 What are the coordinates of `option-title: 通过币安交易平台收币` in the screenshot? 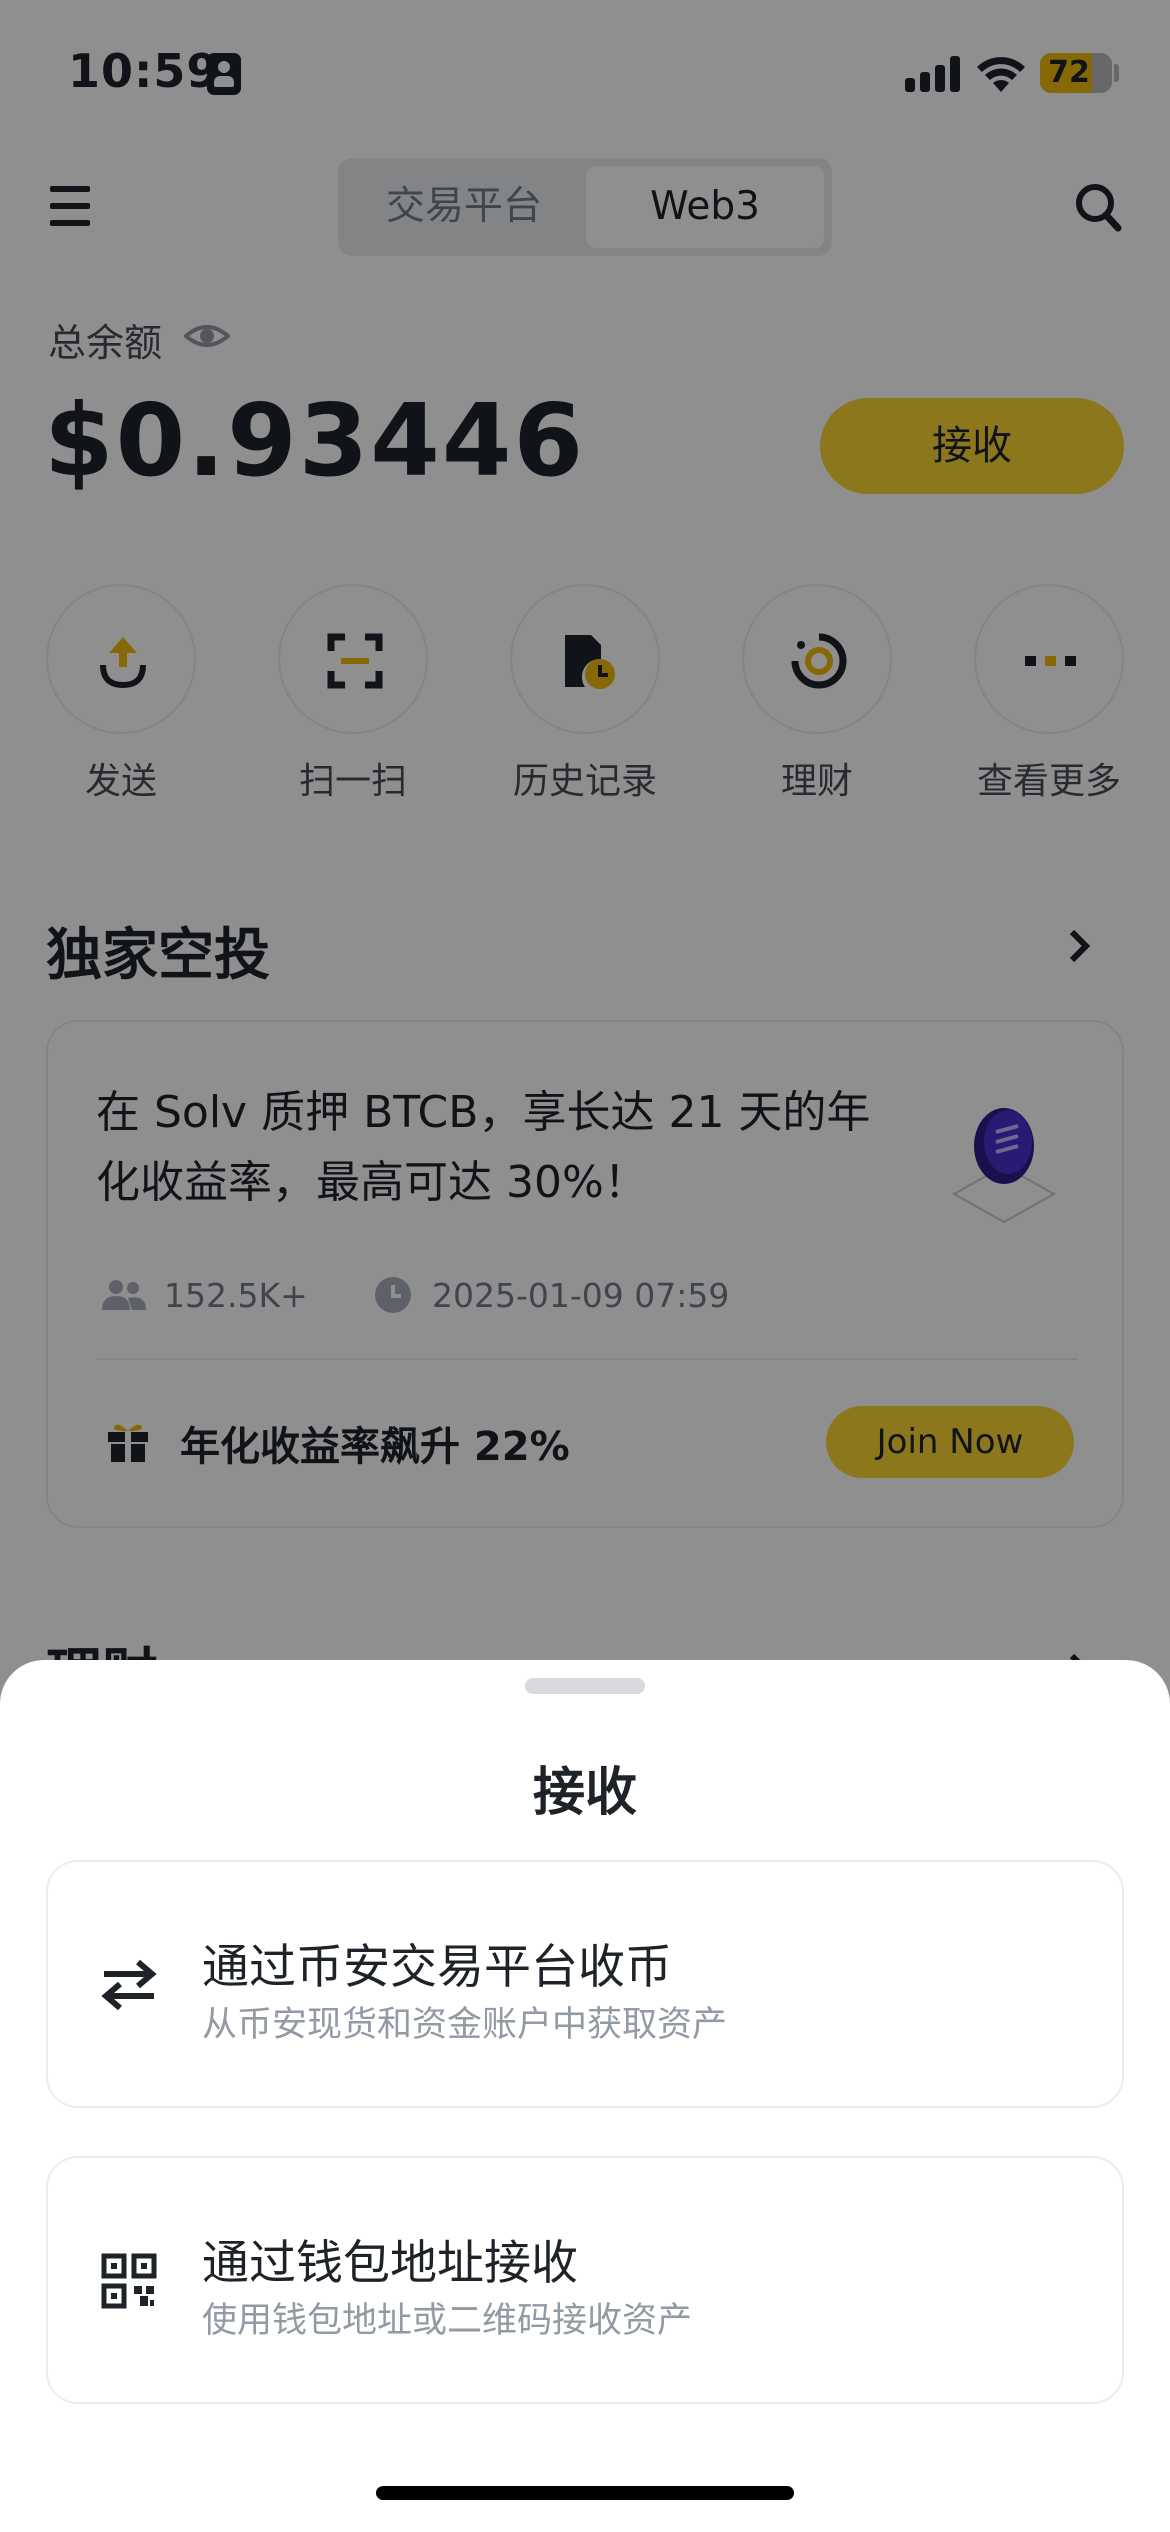 It's located at (437, 1967).